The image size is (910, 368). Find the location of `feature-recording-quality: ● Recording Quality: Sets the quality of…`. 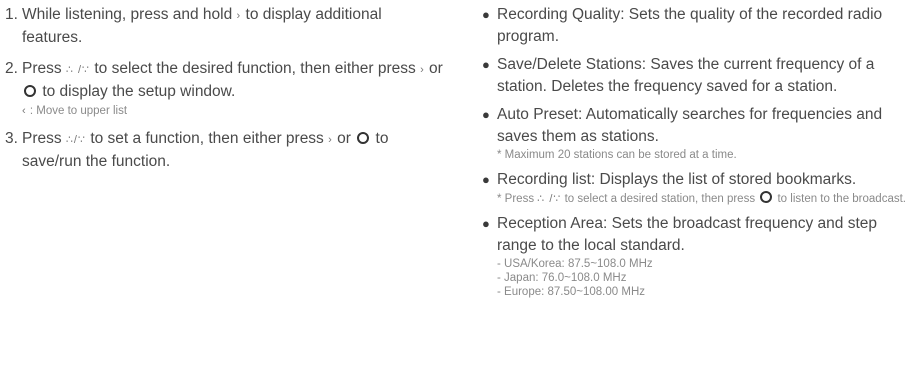

feature-recording-quality: ● Recording Quality: Sets the quality of… is located at coordinates (694, 26).